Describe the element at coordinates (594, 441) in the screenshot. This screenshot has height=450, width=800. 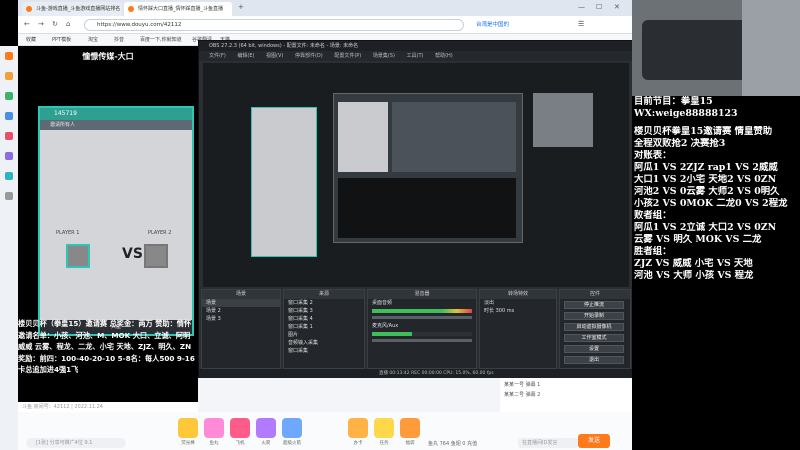
I see `send-button: 发送` at that location.